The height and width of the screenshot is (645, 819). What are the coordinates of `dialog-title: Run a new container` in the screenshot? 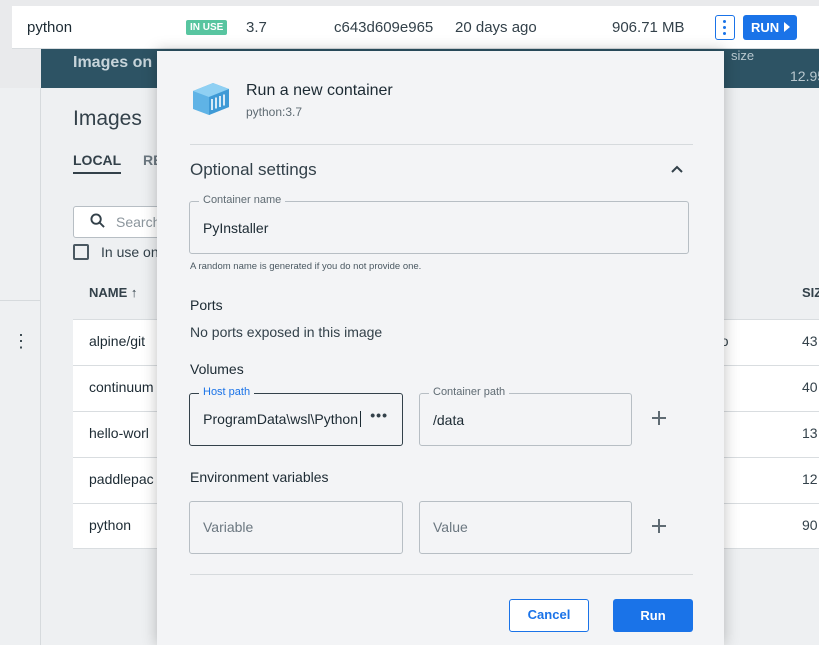 It's located at (319, 90).